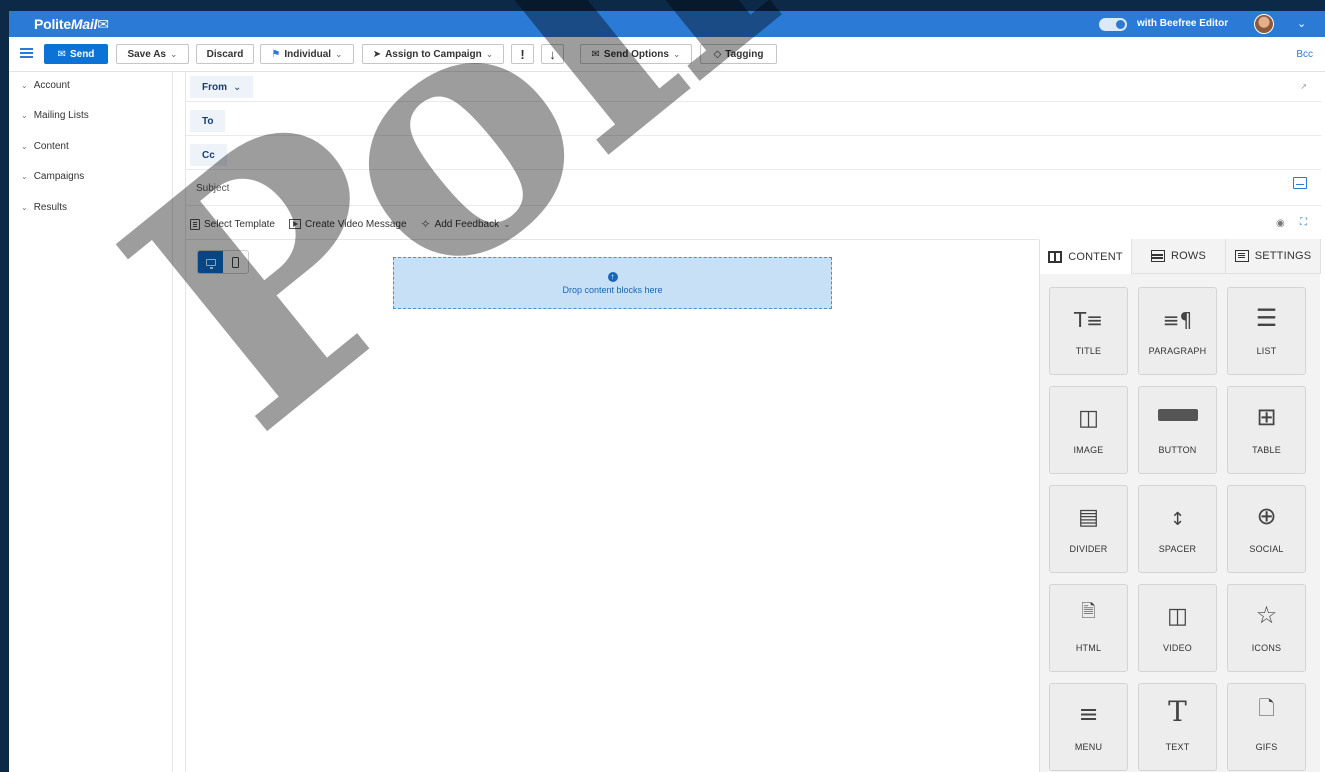 The image size is (1325, 772). I want to click on block-list: ☰ LIST, so click(1266, 331).